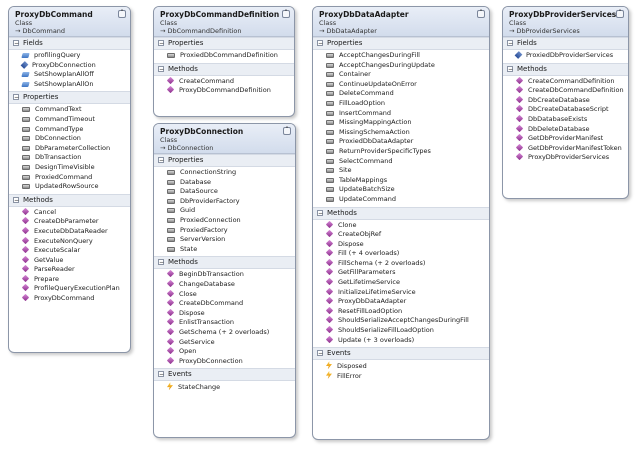  Describe the element at coordinates (401, 282) in the screenshot. I see `member-item: GetLifetimeService` at that location.